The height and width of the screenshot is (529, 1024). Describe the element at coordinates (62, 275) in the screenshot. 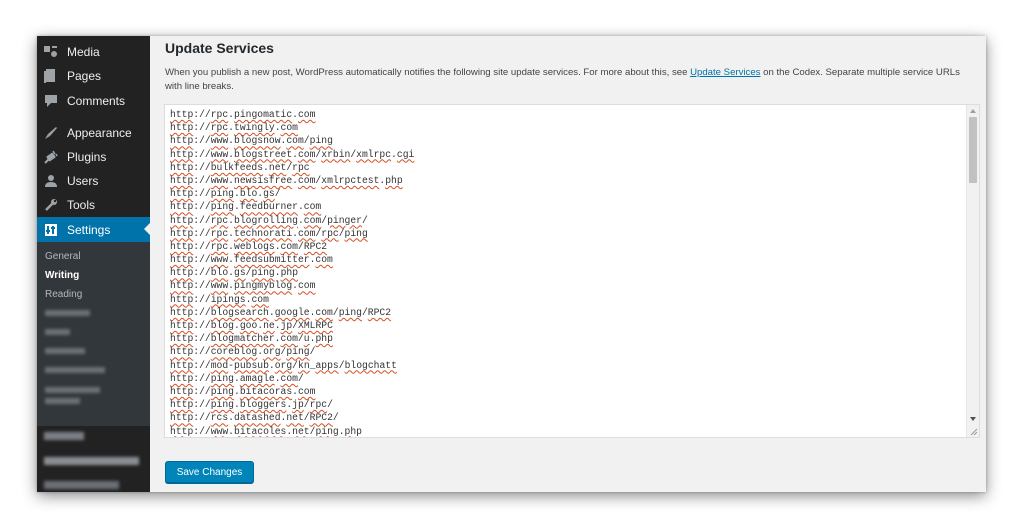

I see `submenu-item-writing: Writing` at that location.